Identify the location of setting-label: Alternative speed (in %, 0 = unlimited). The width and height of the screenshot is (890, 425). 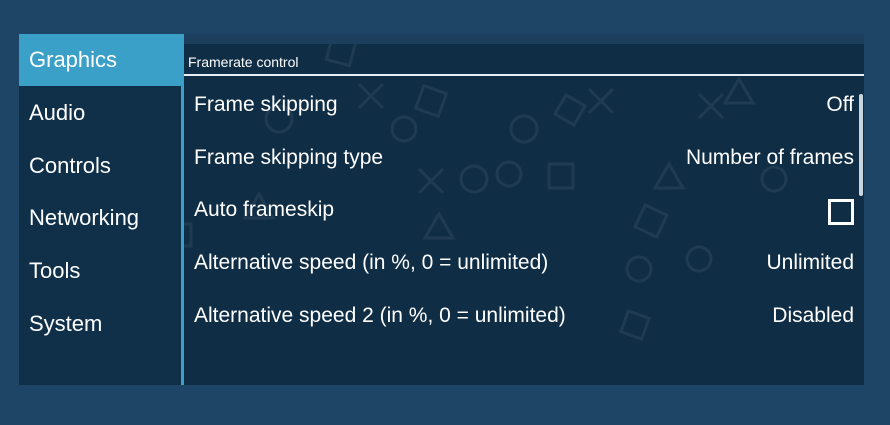
(371, 262).